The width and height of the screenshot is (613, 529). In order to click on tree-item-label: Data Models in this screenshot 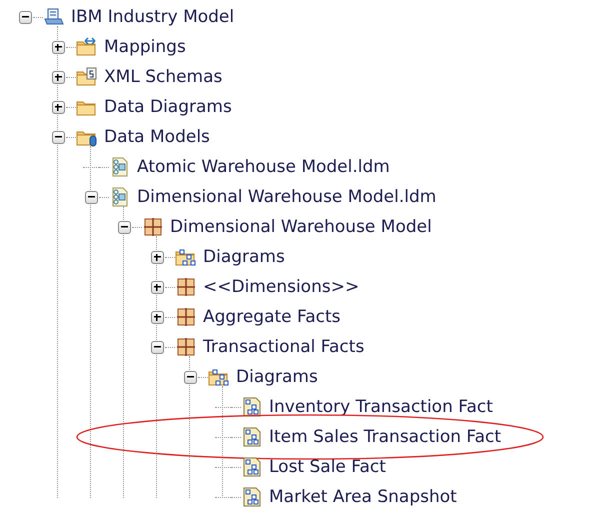, I will do `click(157, 137)`.